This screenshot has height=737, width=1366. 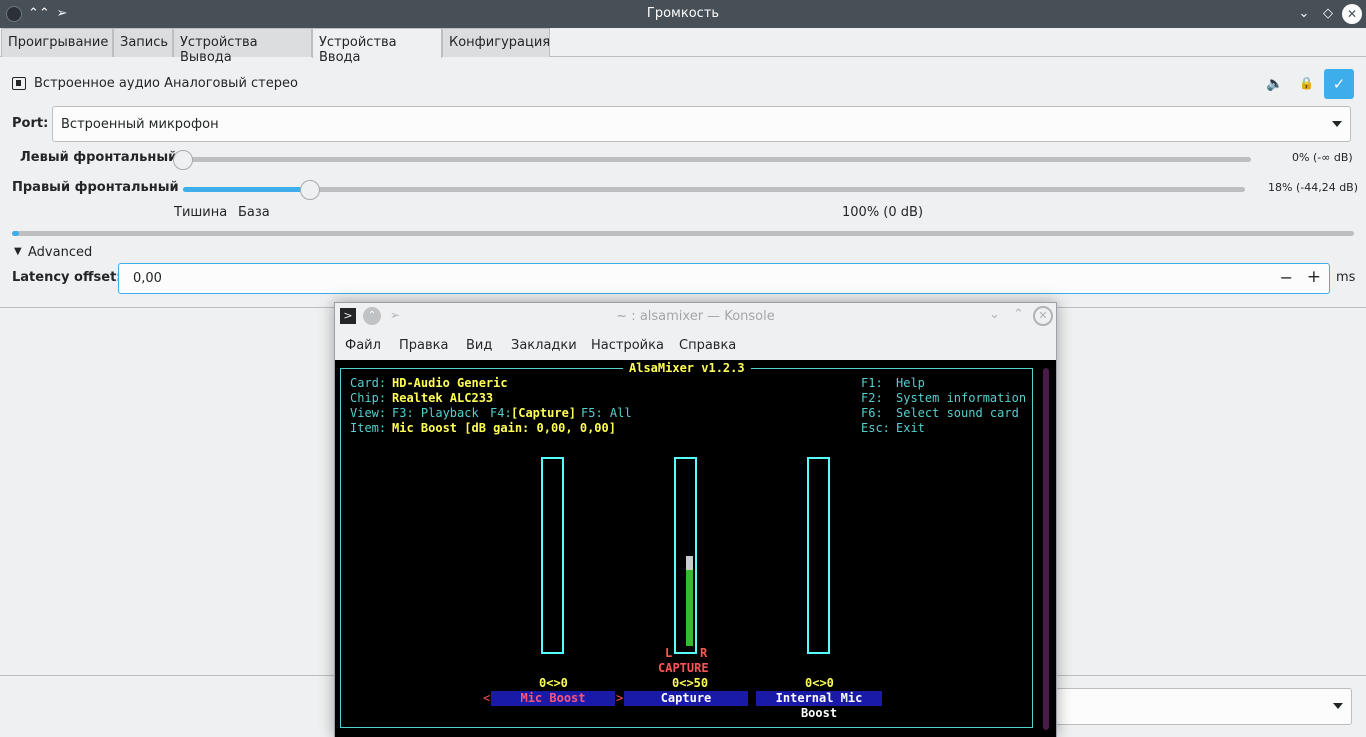 What do you see at coordinates (309, 190) in the screenshot?
I see `channel-right-slider-handle` at bounding box center [309, 190].